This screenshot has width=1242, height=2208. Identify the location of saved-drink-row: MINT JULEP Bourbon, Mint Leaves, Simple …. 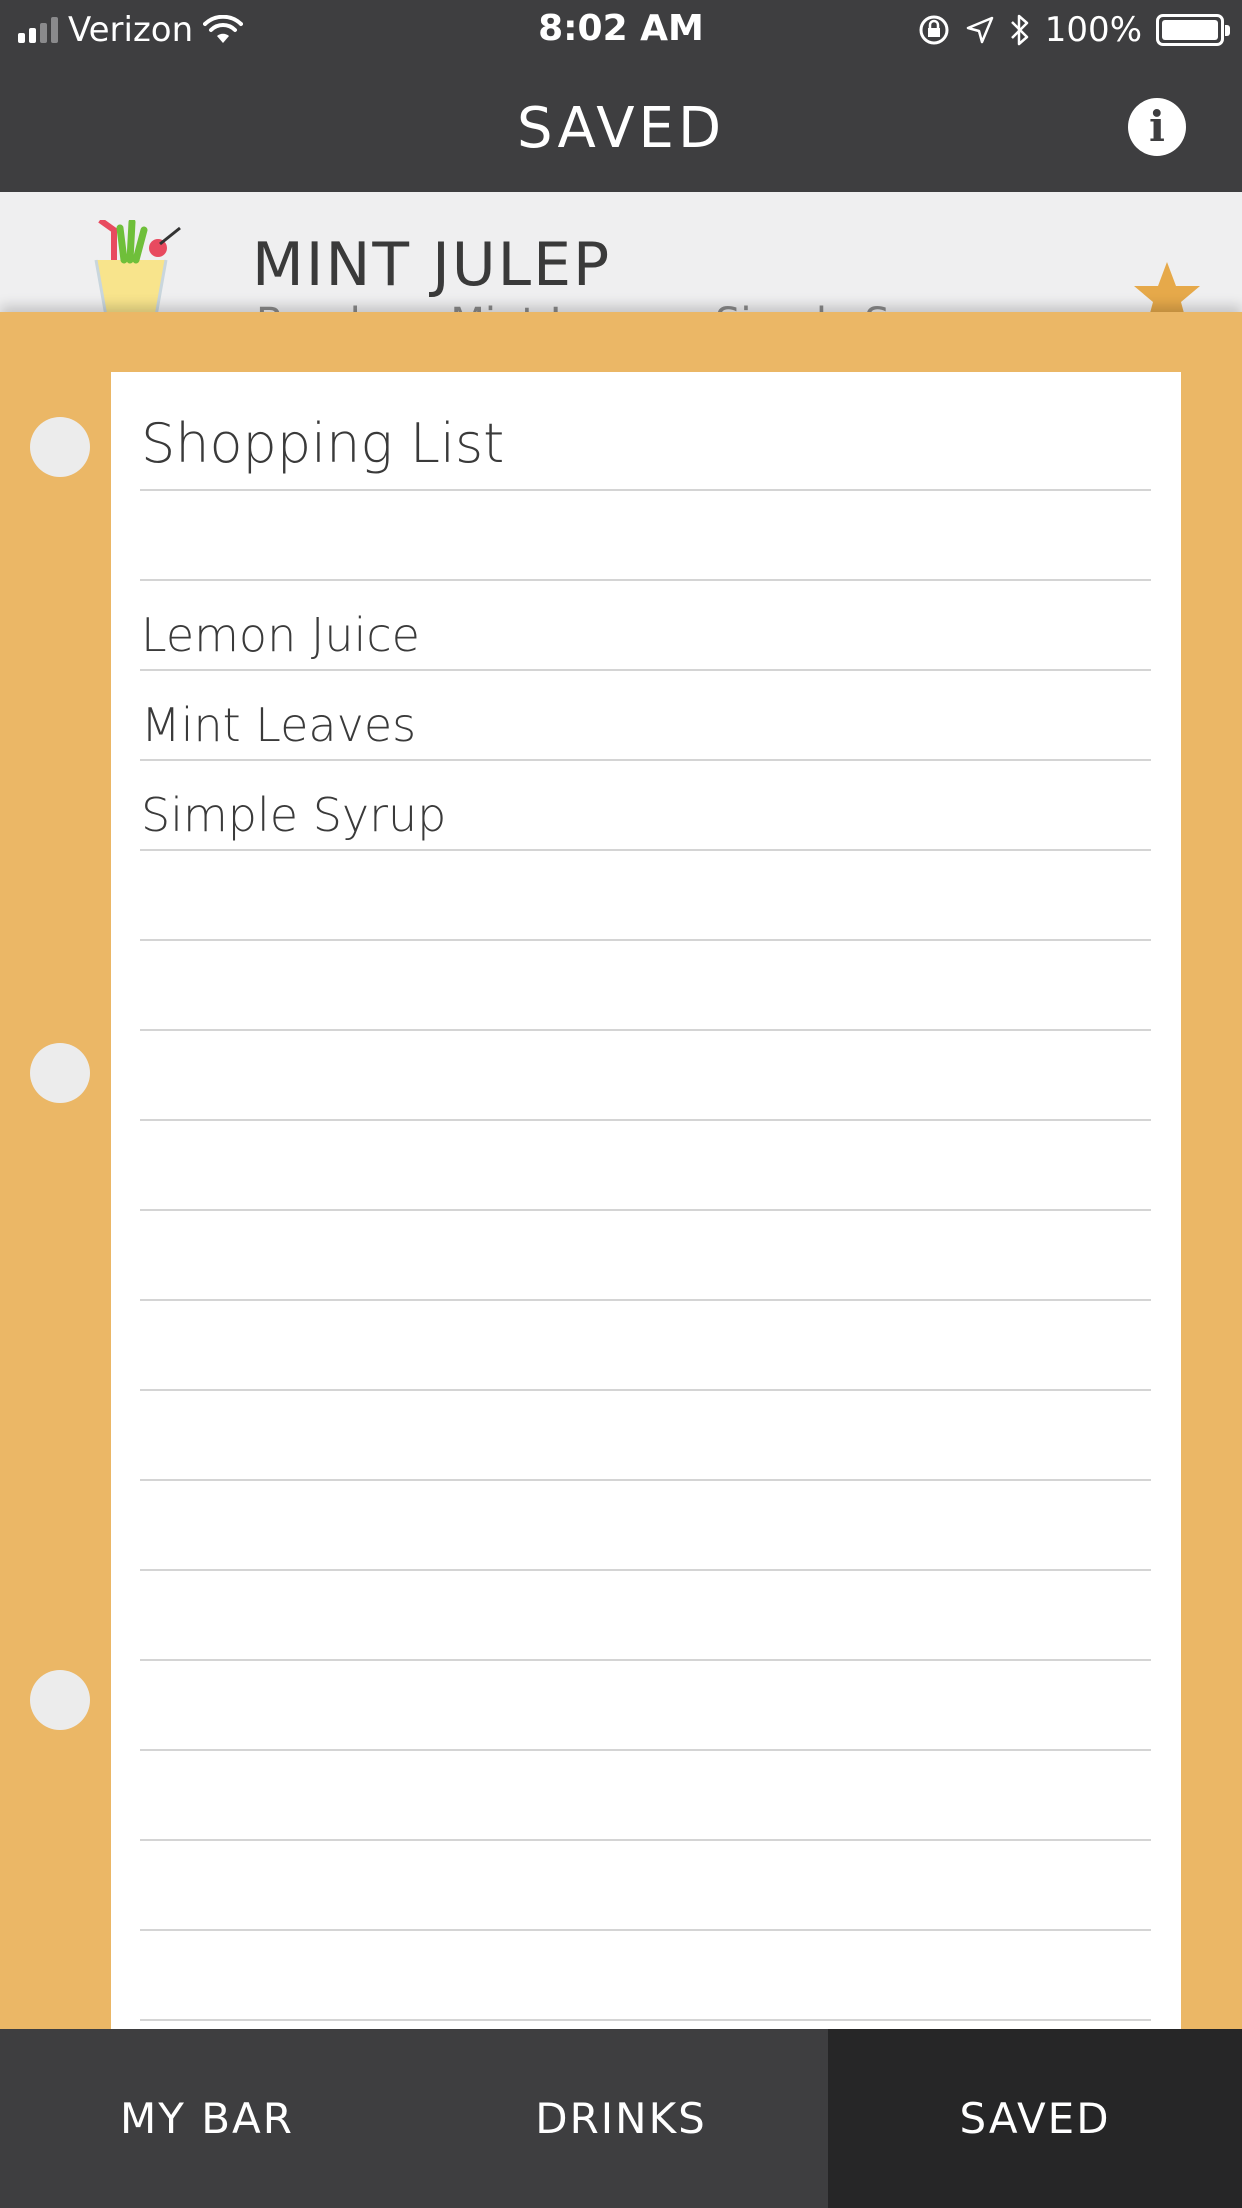
(621, 252).